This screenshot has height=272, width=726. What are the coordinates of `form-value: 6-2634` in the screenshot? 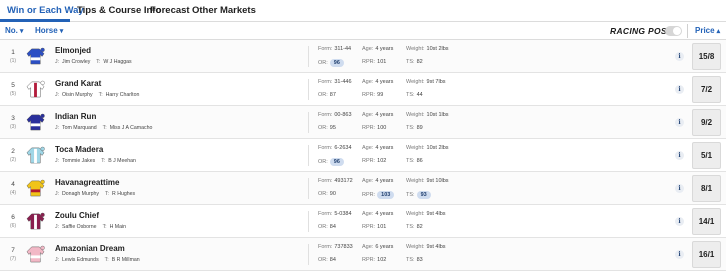 It's located at (343, 148).